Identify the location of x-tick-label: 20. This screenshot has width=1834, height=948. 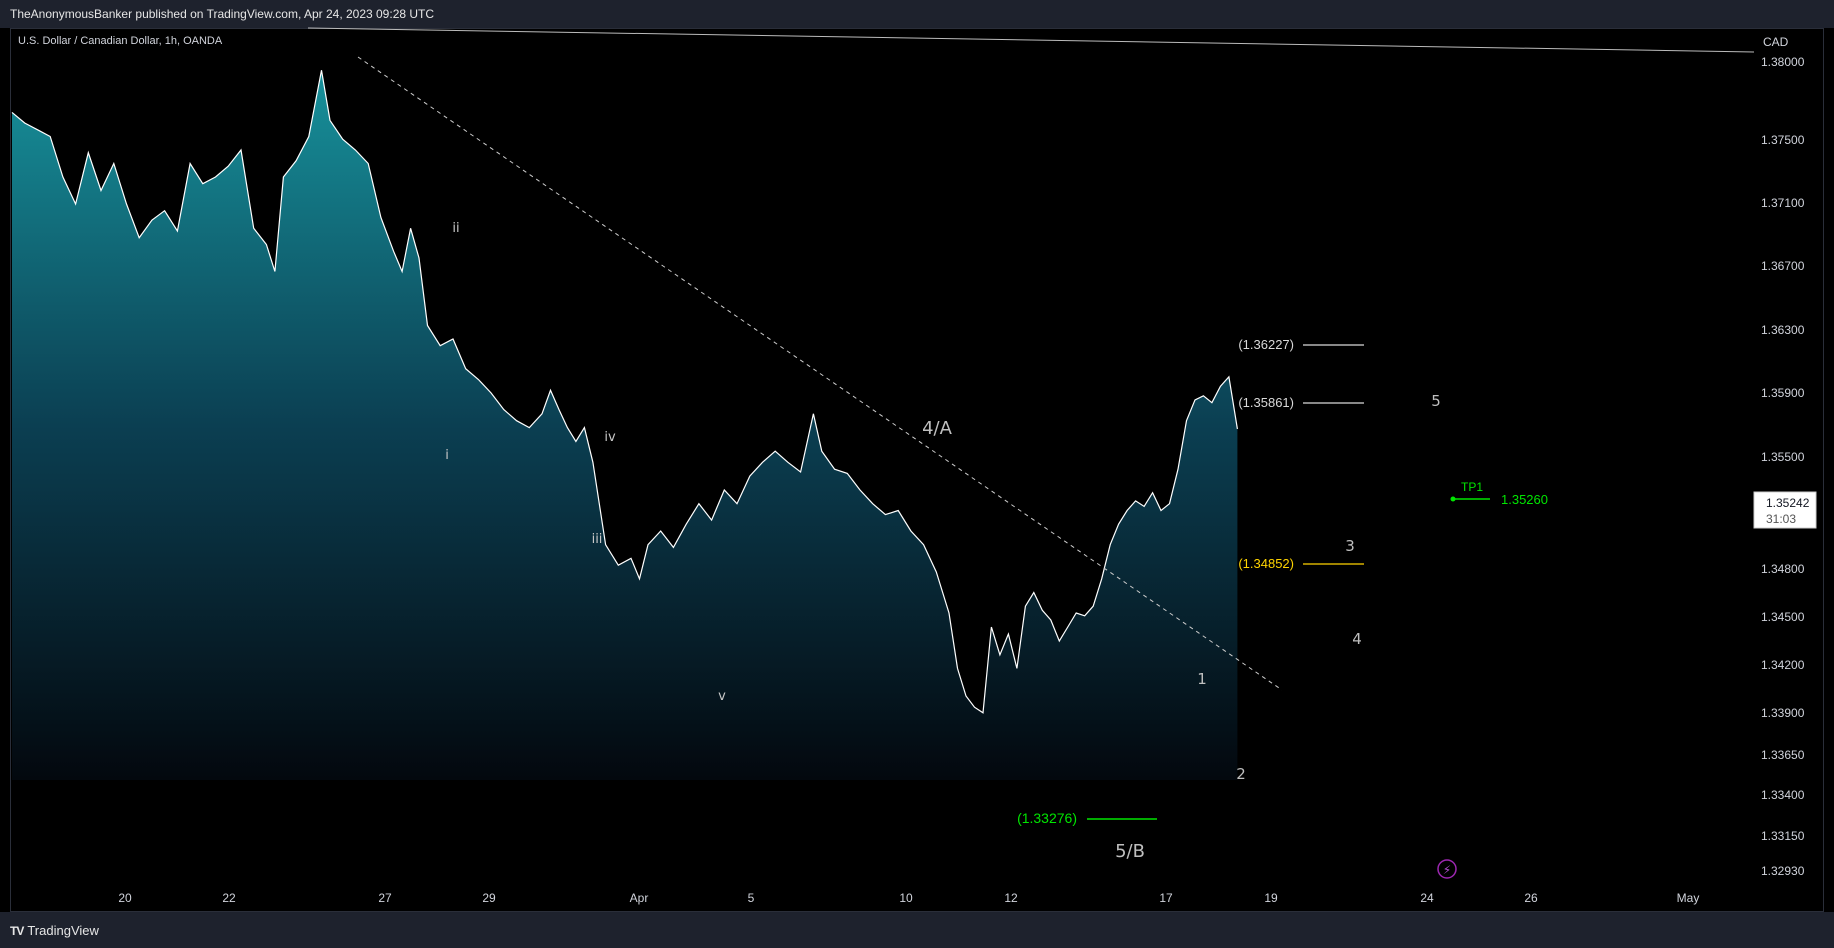
(125, 898).